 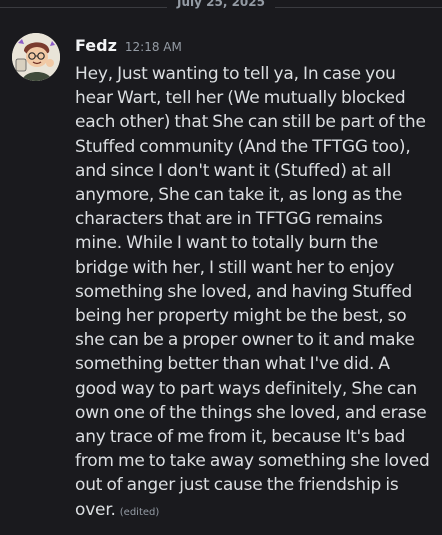 I want to click on date-divider: July 25, 2025, so click(x=221, y=7).